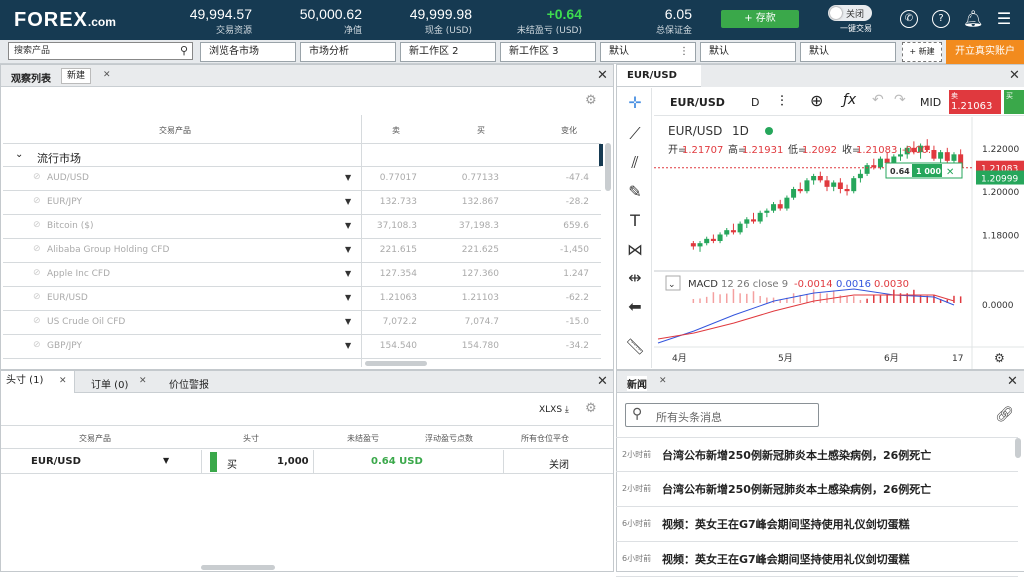  I want to click on watchlist-row: ⊘ EUR/JPY ▼ 132.733 132.867 -28.2, so click(302, 203).